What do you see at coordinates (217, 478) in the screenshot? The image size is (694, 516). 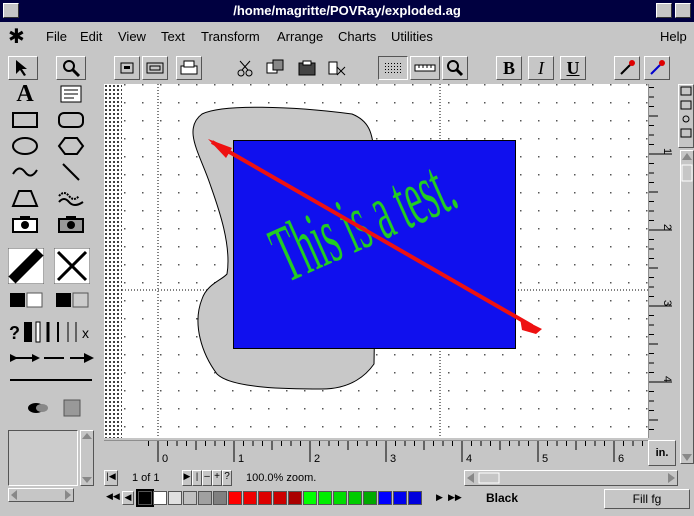 I see `zoom-in-button: +` at bounding box center [217, 478].